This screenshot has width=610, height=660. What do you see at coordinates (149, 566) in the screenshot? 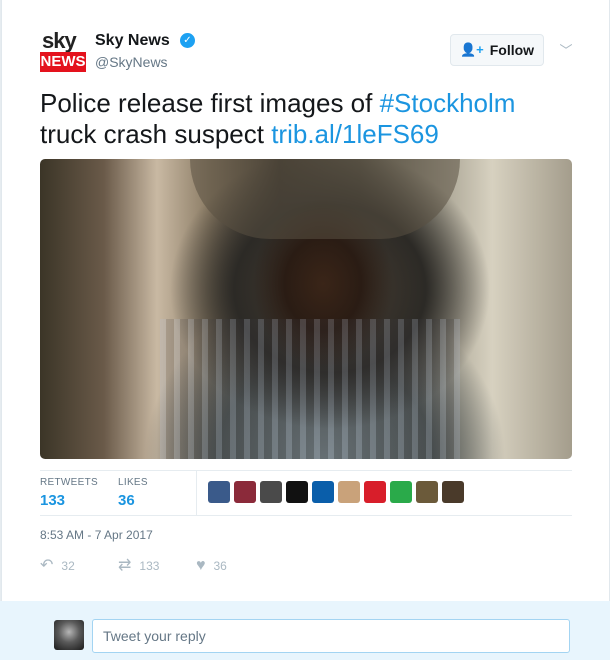
I see `retweet-count: 133` at bounding box center [149, 566].